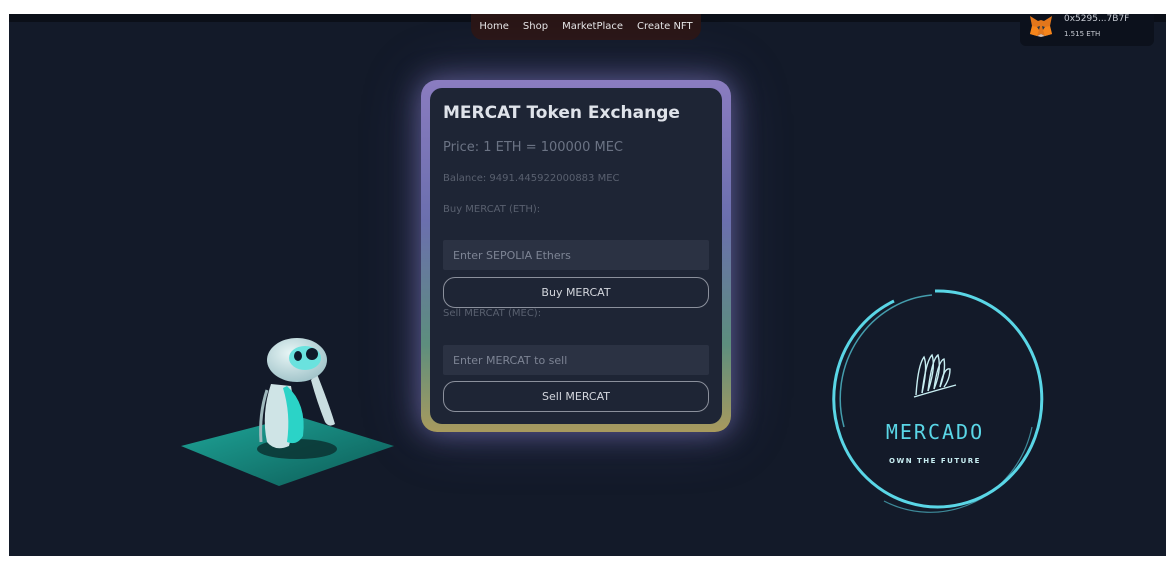 Image resolution: width=1175 pixels, height=569 pixels. I want to click on sell-label: Sell MERCAT (MEC):, so click(492, 313).